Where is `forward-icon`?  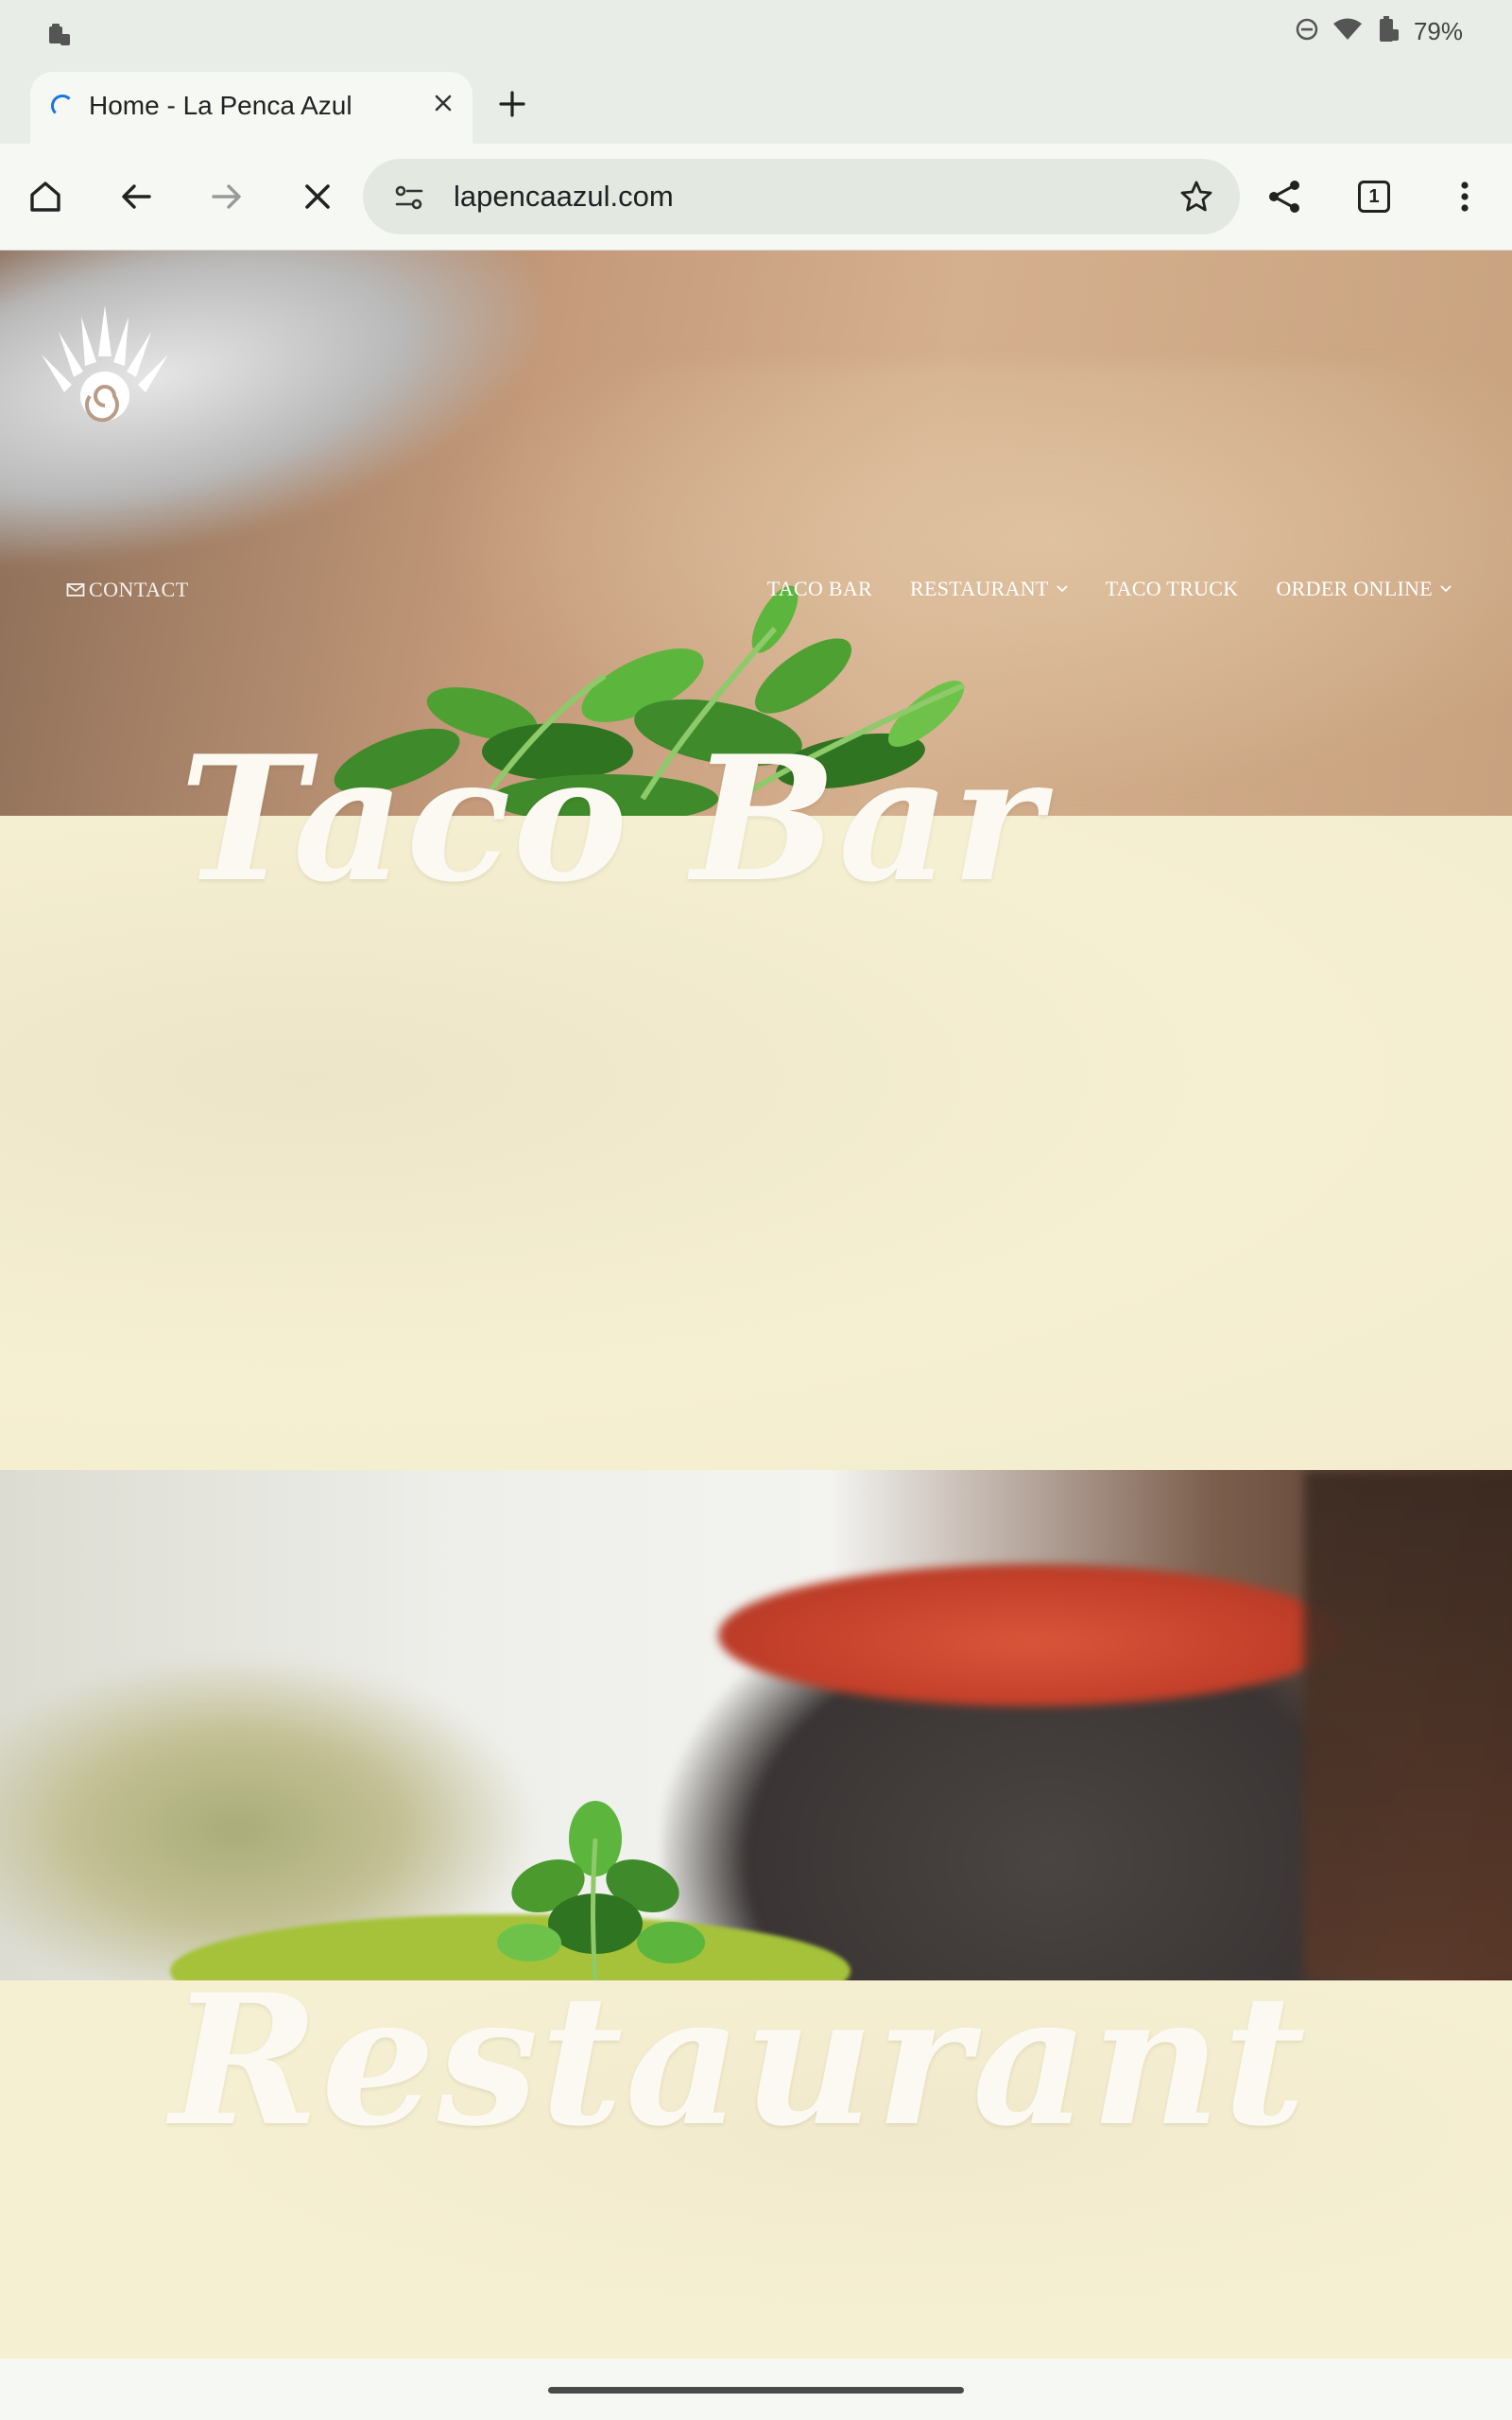
forward-icon is located at coordinates (226, 196).